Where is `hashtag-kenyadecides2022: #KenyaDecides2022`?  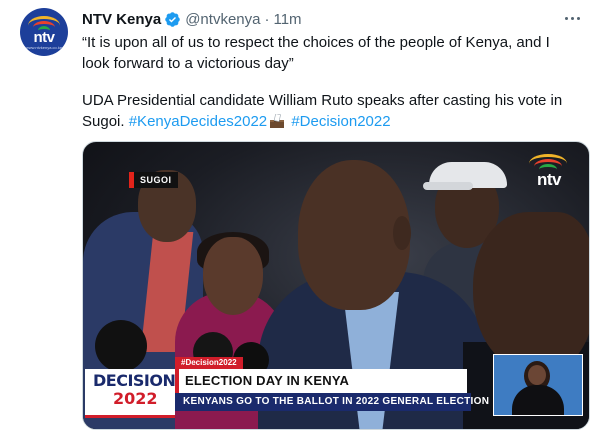 hashtag-kenyadecides2022: #KenyaDecides2022 is located at coordinates (198, 121).